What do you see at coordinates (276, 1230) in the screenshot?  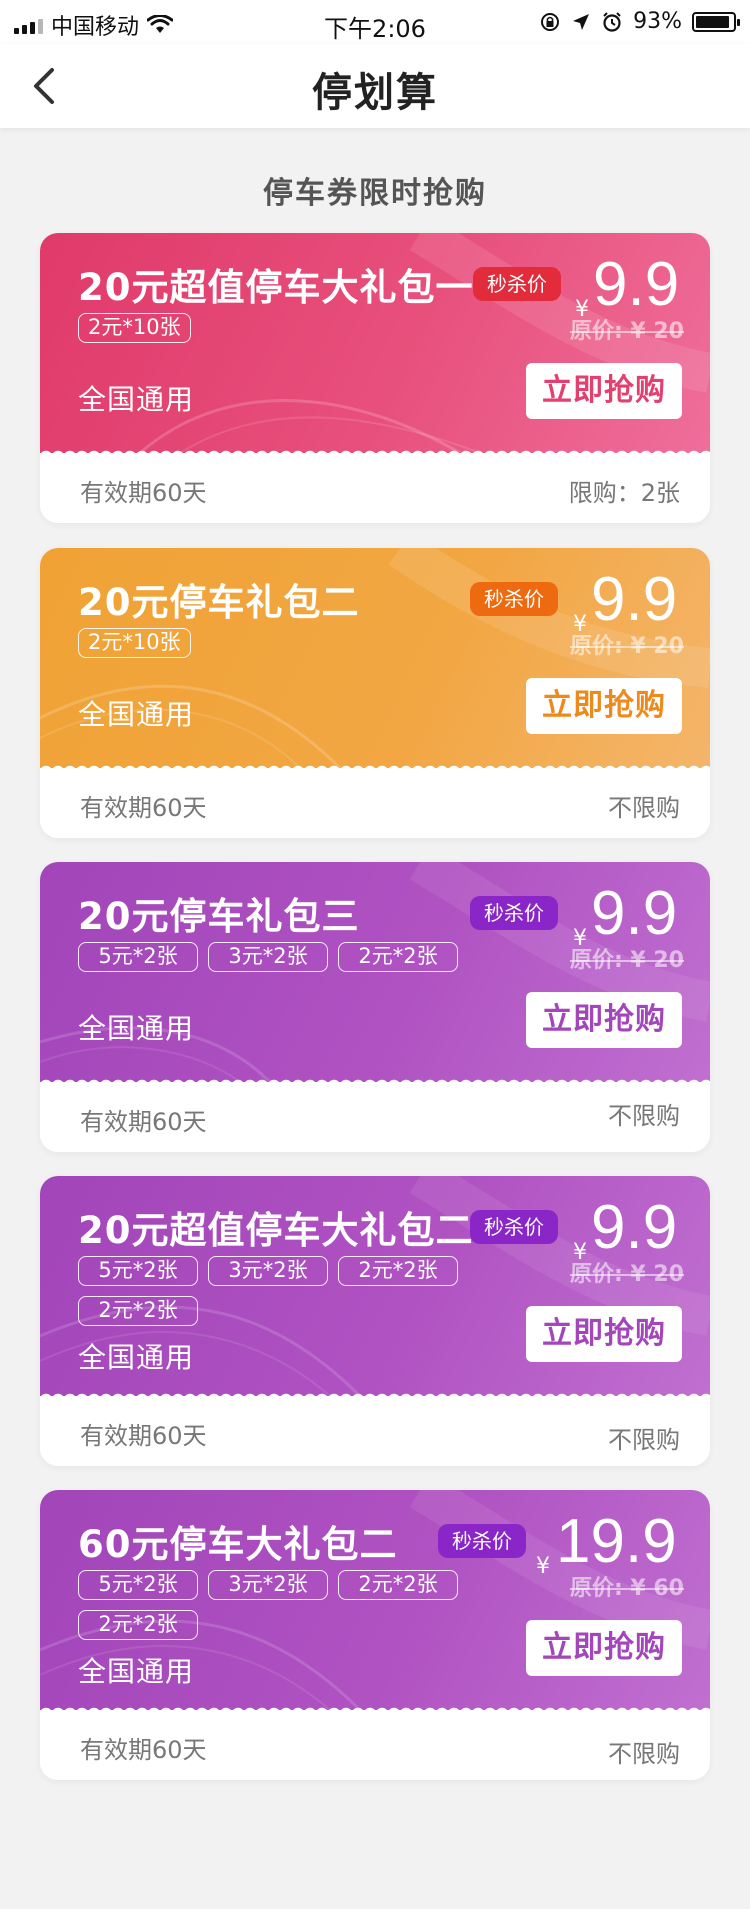 I see `coupon-title: 20元超值停车大礼包二` at bounding box center [276, 1230].